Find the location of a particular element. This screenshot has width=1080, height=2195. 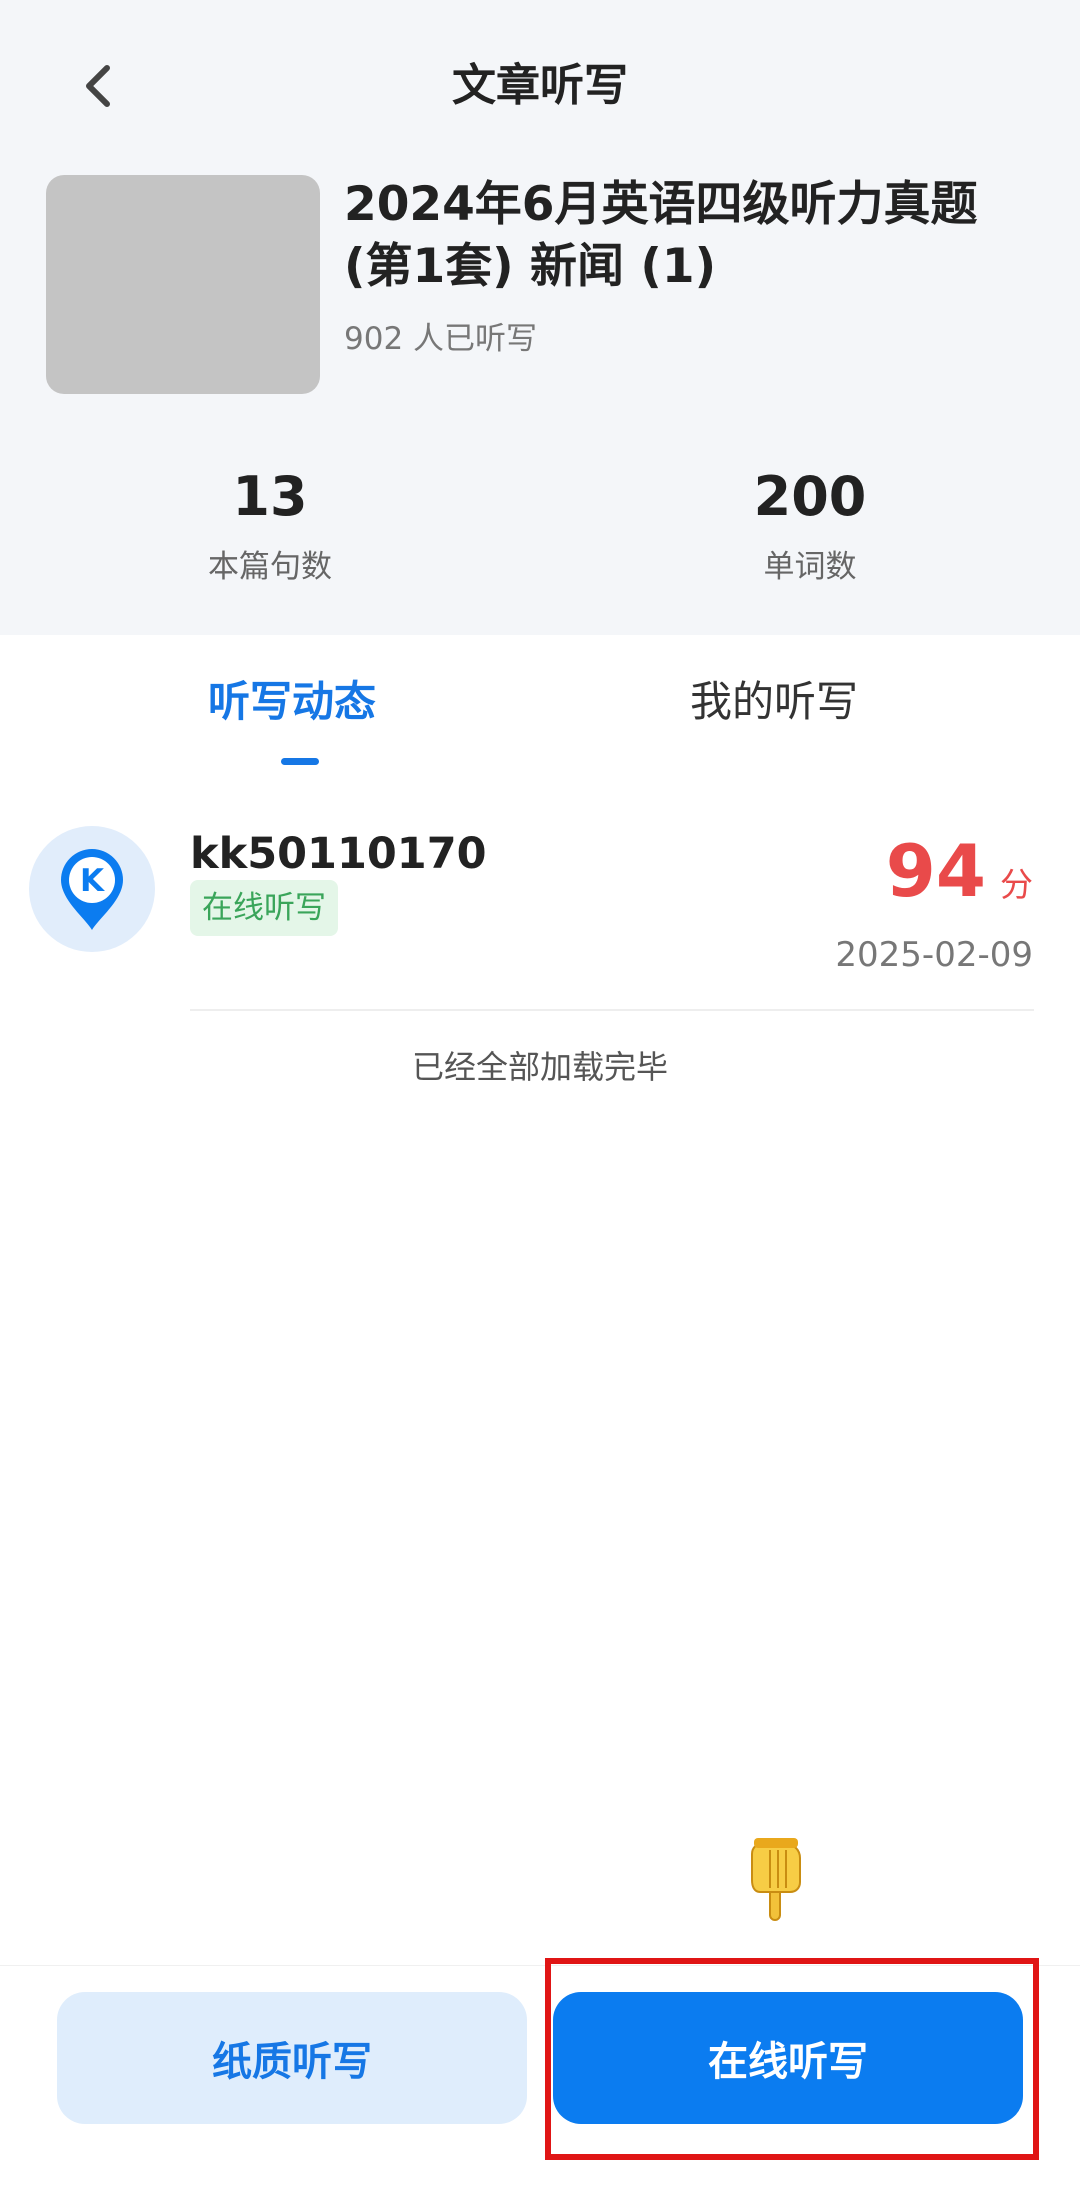

record-date: 2025-02-09 is located at coordinates (934, 955).